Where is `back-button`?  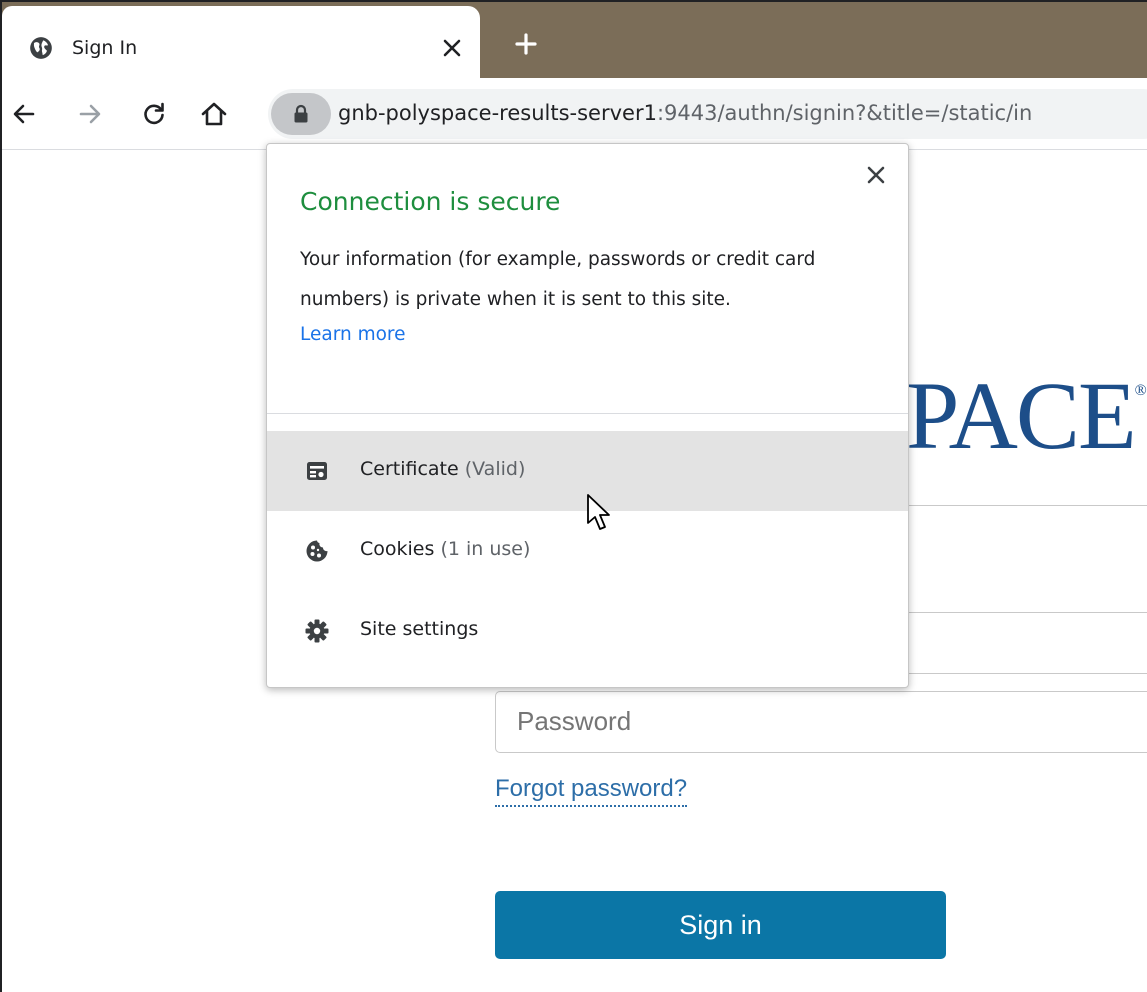 back-button is located at coordinates (24, 114).